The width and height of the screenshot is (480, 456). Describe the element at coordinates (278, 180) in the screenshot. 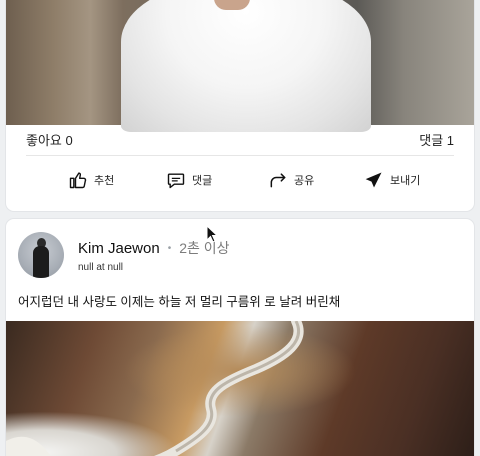

I see `share-icon` at that location.